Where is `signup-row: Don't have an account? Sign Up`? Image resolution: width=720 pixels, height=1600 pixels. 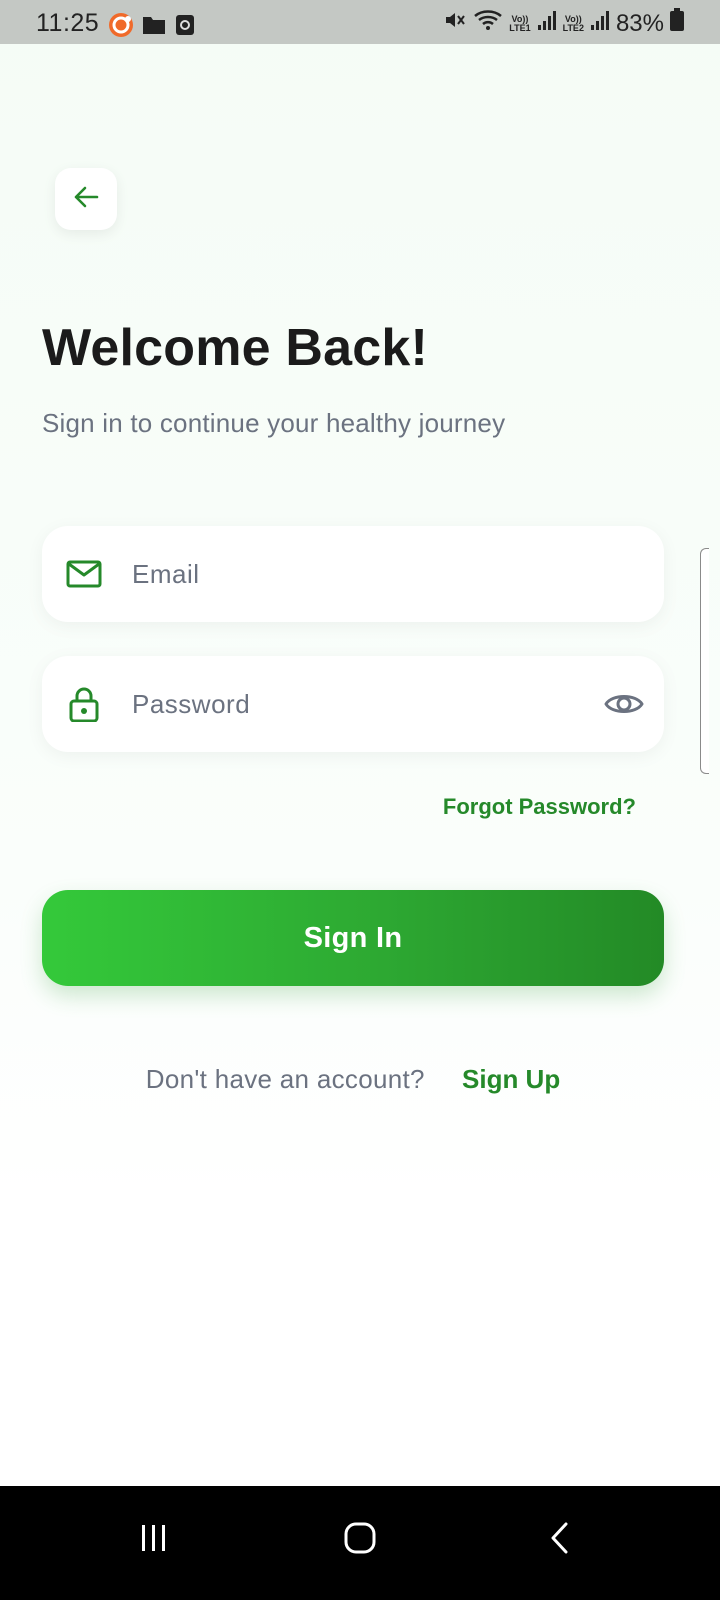
signup-row: Don't have an account? Sign Up is located at coordinates (353, 1079).